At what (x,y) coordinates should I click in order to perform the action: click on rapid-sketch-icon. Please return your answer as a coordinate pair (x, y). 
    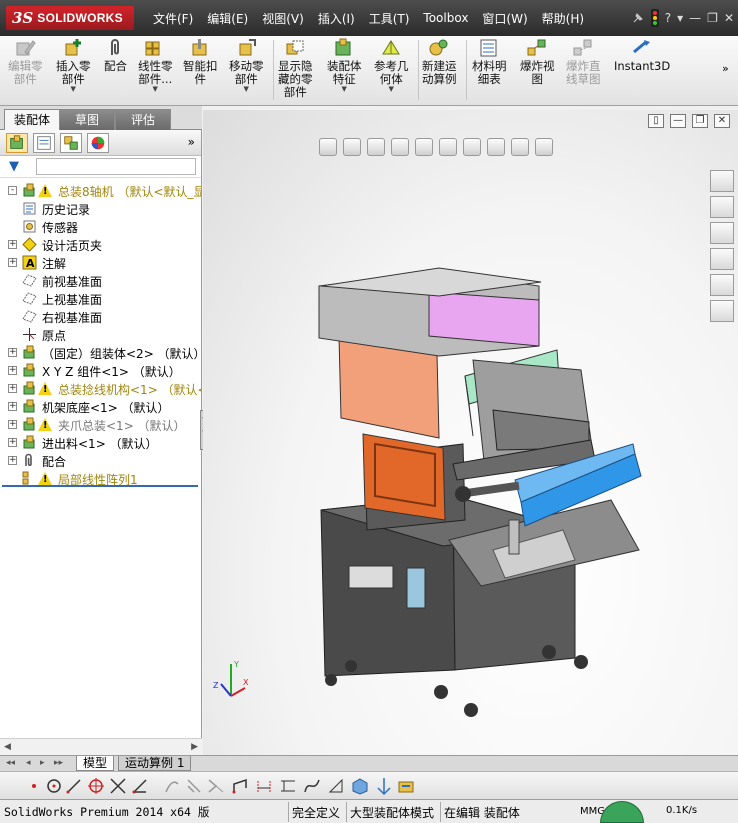
    Looking at the image, I should click on (406, 786).